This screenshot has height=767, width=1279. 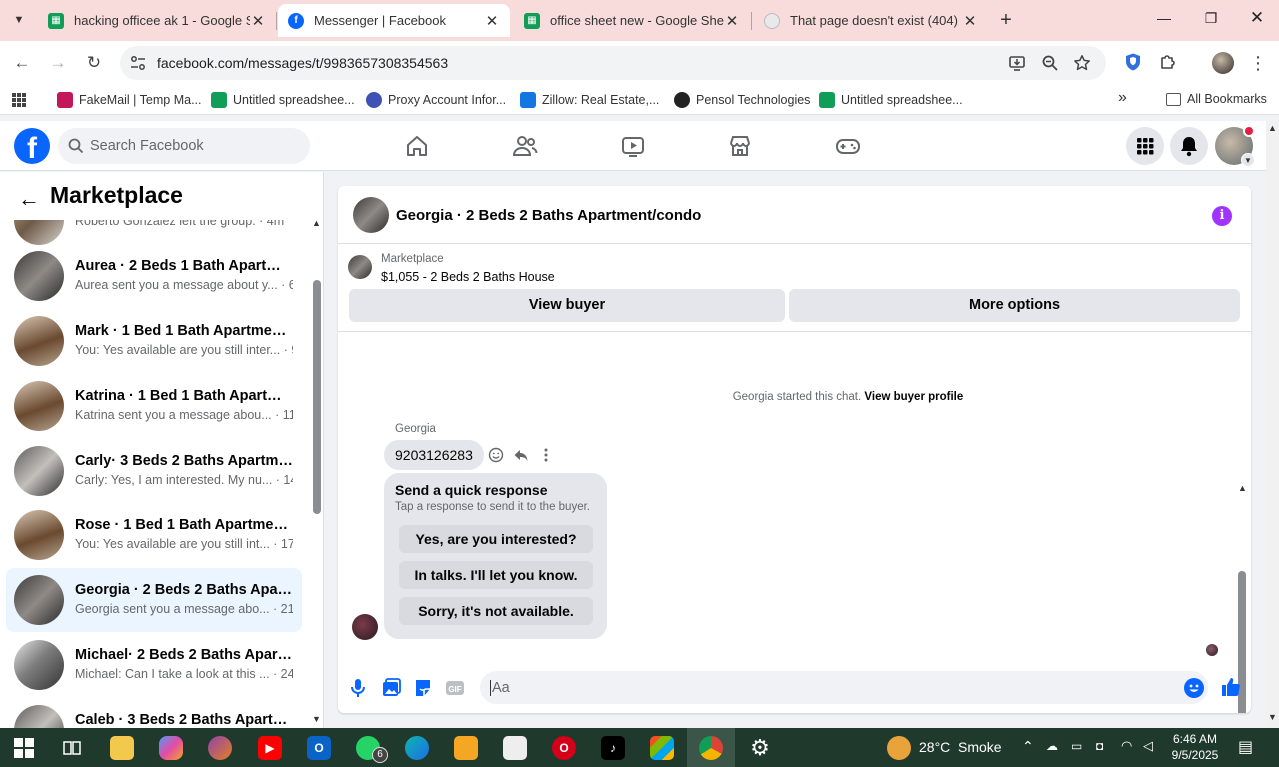 What do you see at coordinates (157, 20) in the screenshot?
I see `tab-hacking-sheet: ▦ hacking officee ak 1 - Google Sh ✕` at bounding box center [157, 20].